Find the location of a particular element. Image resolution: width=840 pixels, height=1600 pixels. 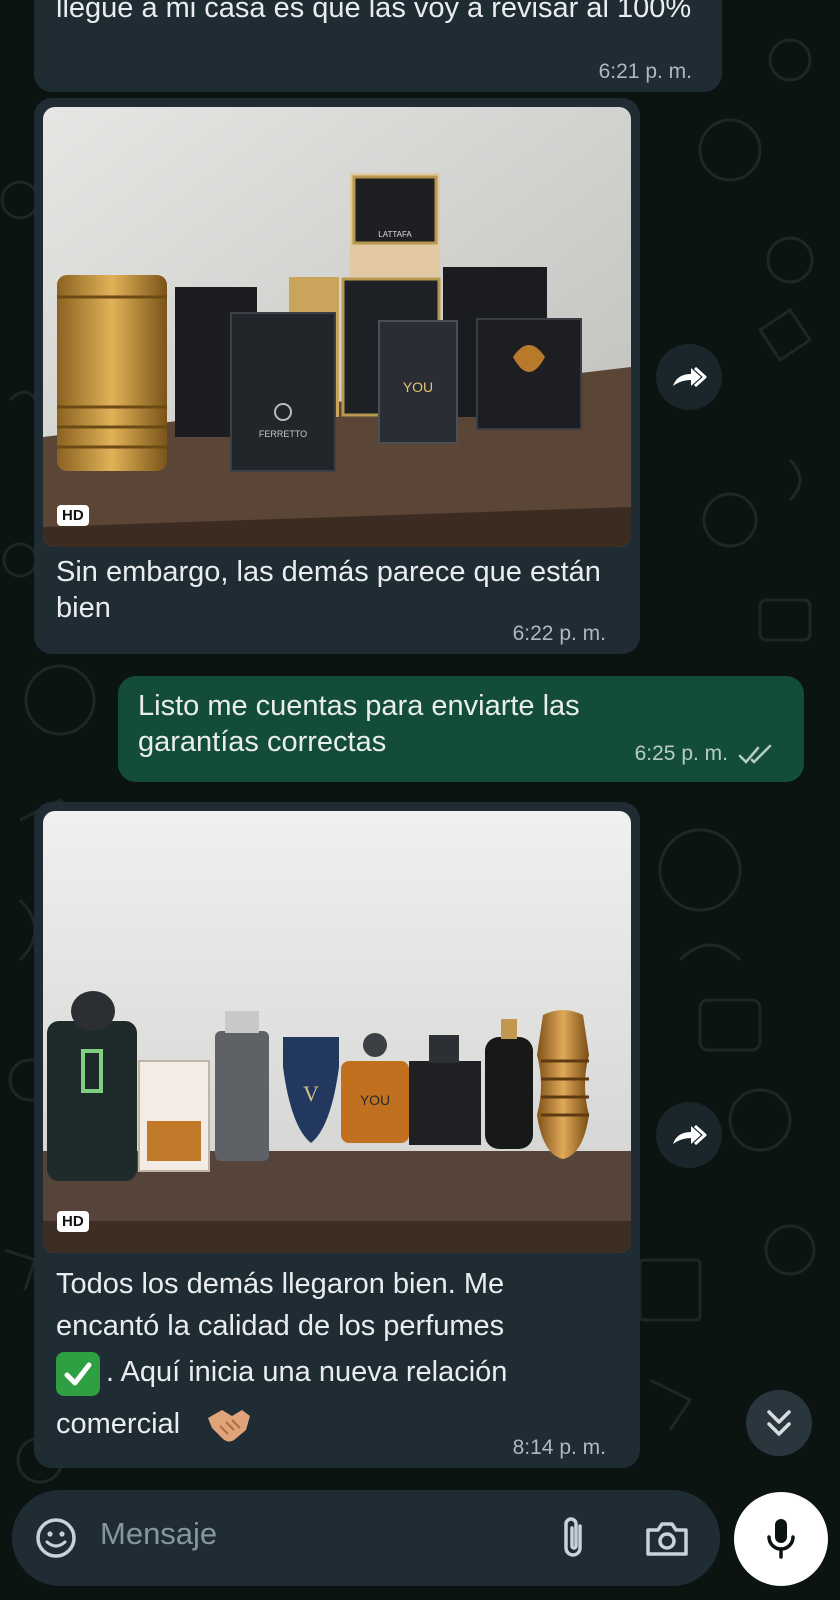

box-label-you: YOU is located at coordinates (418, 387).